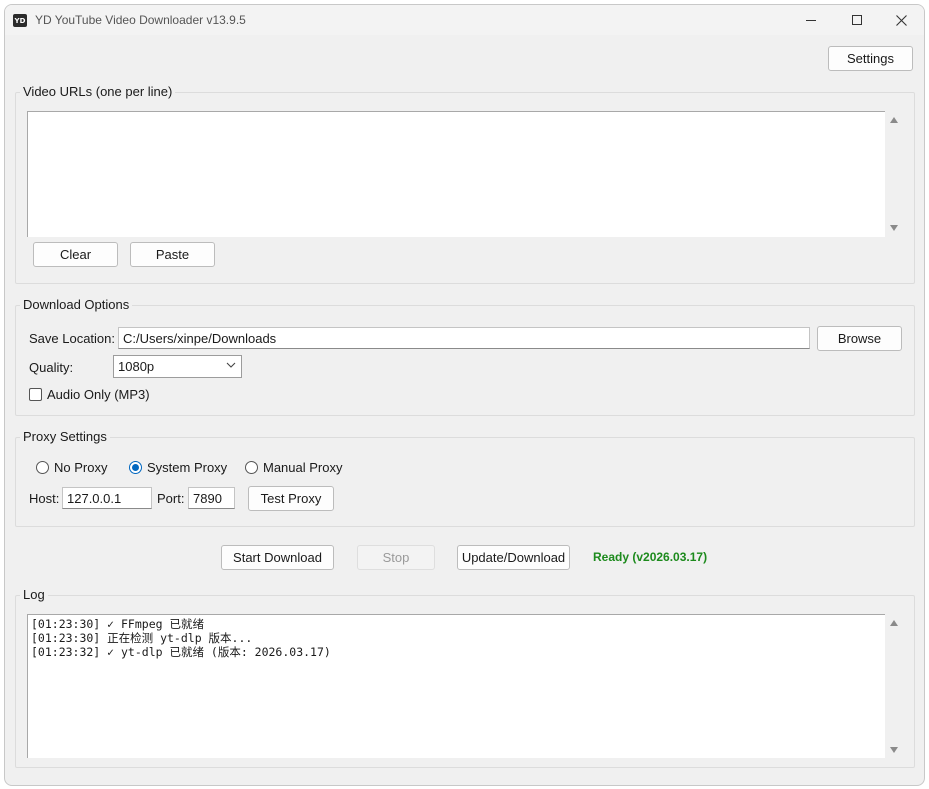 The height and width of the screenshot is (789, 929). I want to click on status-text: Ready (v2026.03.17), so click(650, 557).